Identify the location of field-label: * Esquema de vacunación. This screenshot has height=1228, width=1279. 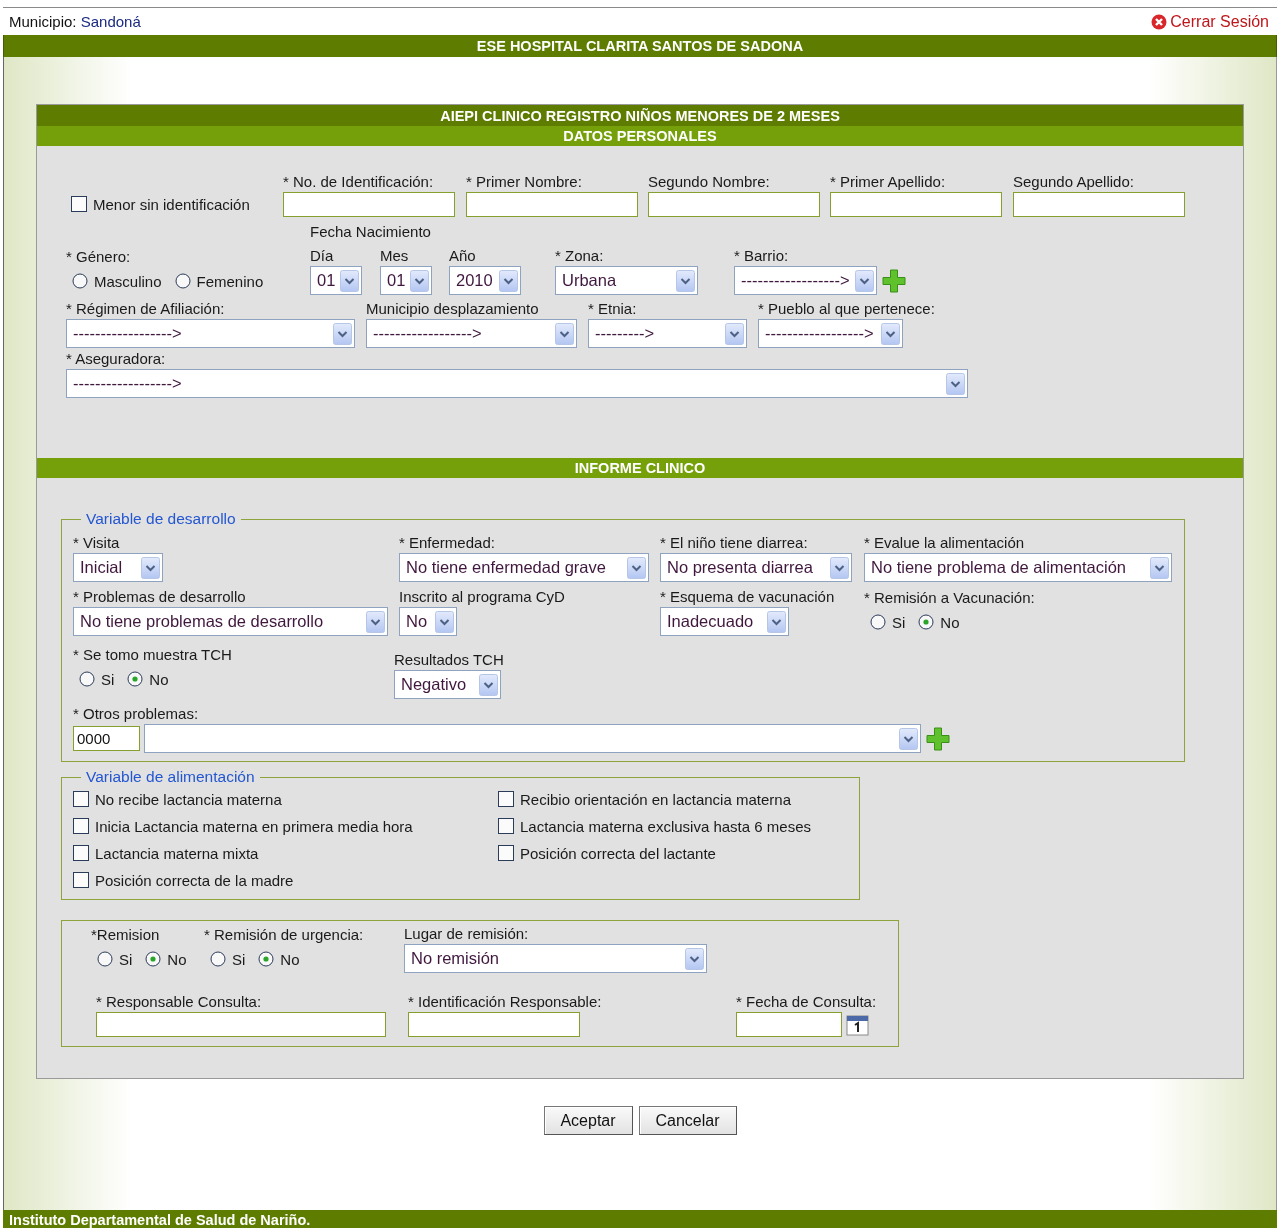
(747, 597).